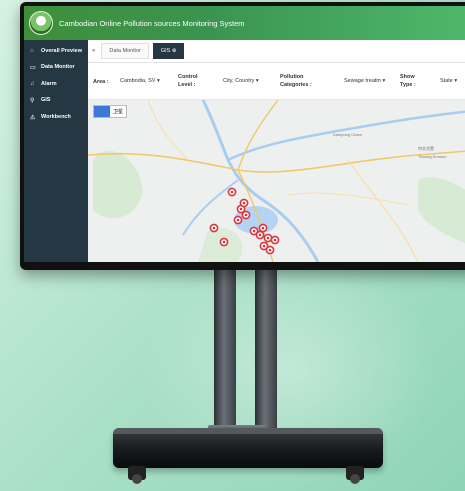 The width and height of the screenshot is (465, 491). Describe the element at coordinates (49, 84) in the screenshot. I see `sidebar-item-label: Alarm` at that location.